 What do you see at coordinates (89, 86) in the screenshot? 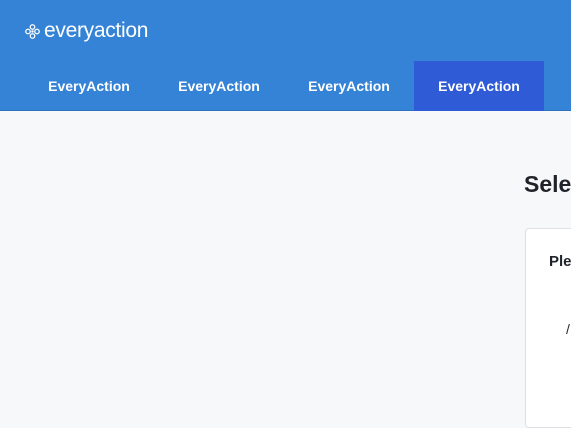
I see `nav-tab-1: EveryAction` at bounding box center [89, 86].